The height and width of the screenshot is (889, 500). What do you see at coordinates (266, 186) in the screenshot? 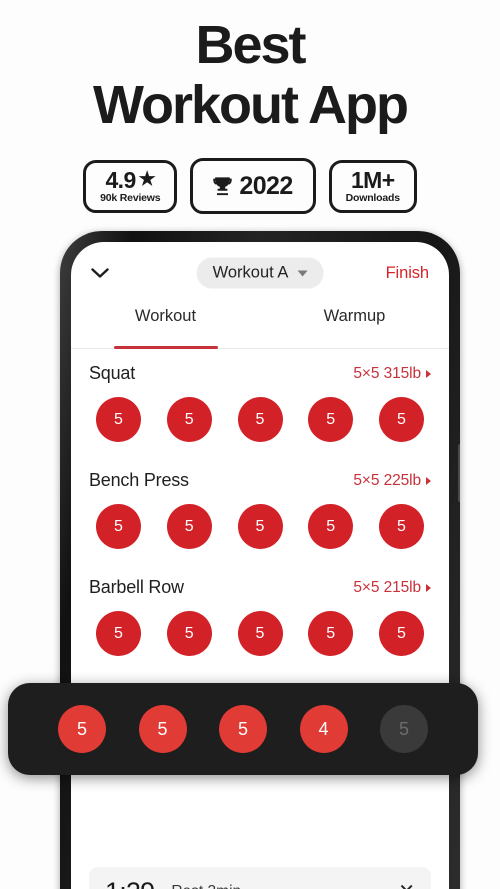
I see `badge-award-year: 2022` at bounding box center [266, 186].